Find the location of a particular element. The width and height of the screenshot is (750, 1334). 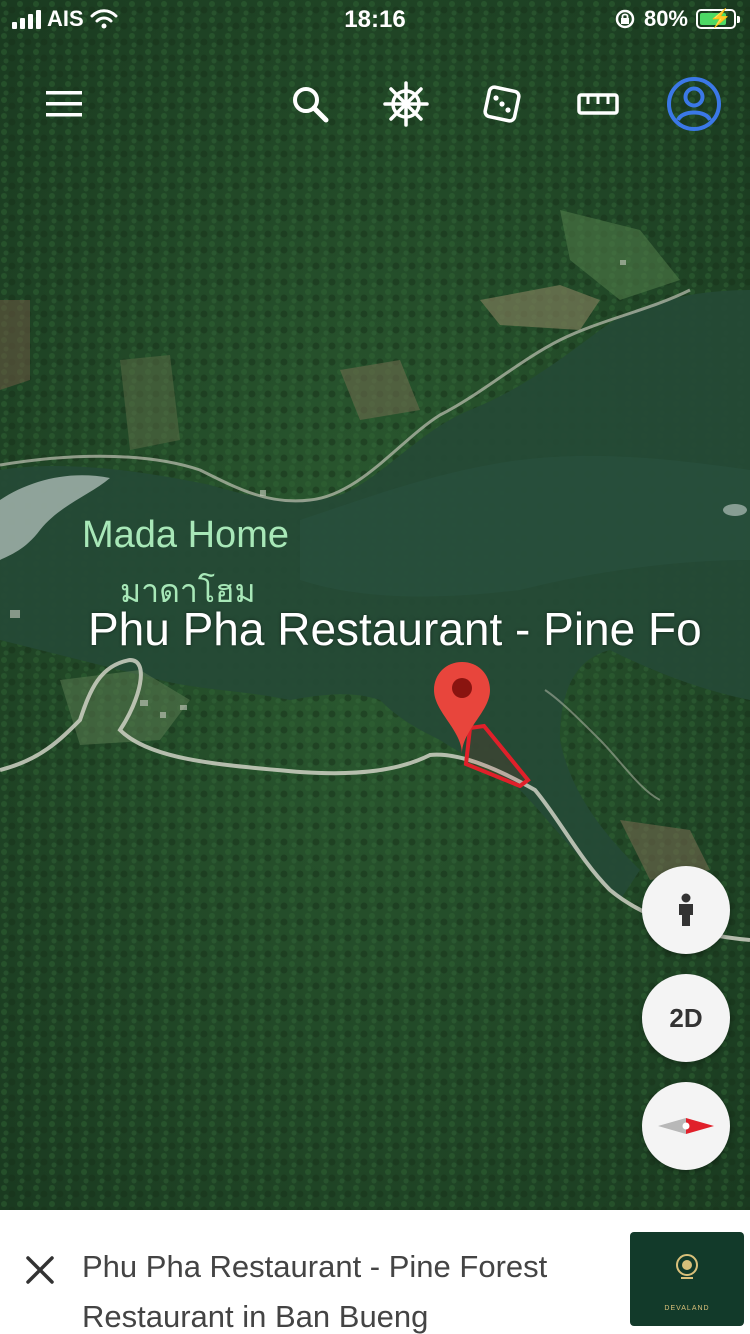

random-place-button is located at coordinates (502, 104).